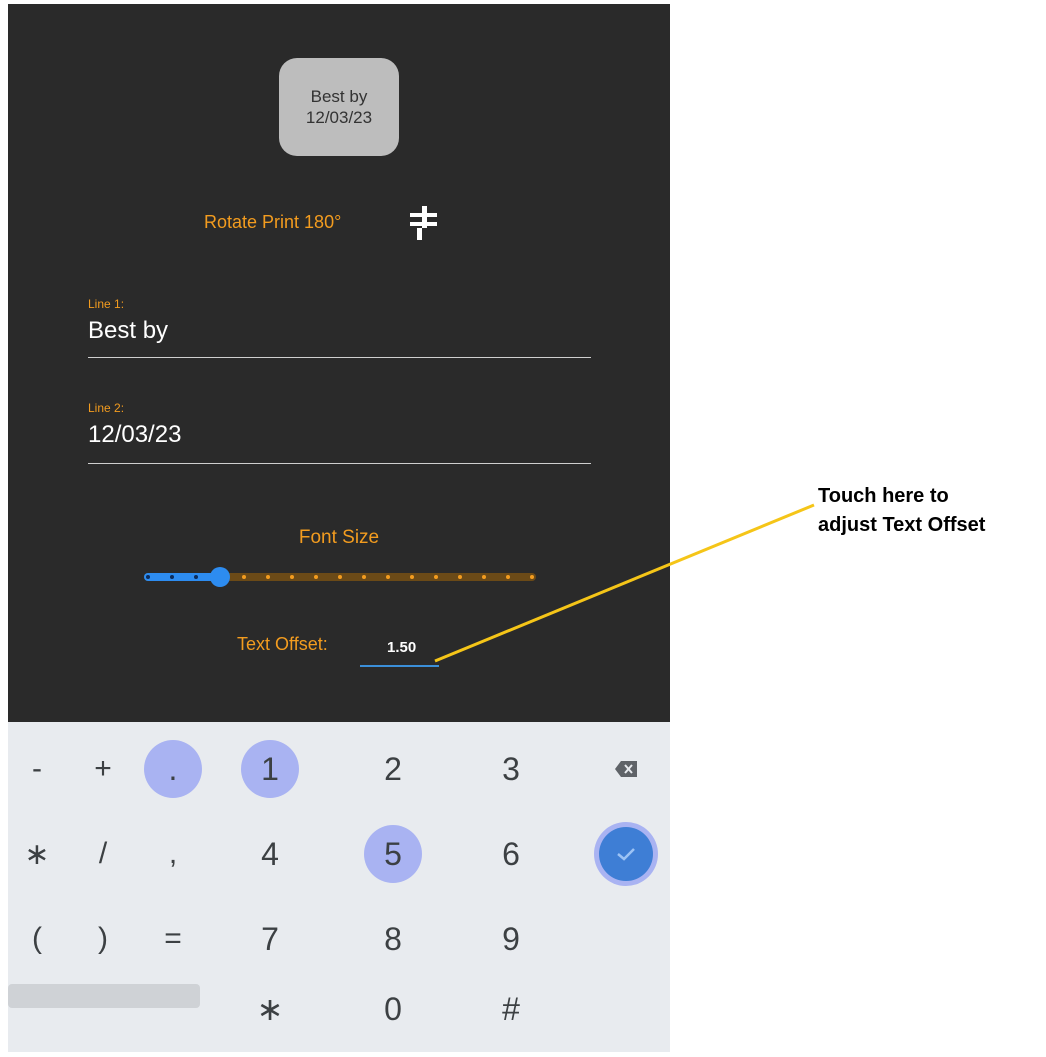 The image size is (1046, 1057). I want to click on annotation-line2: adjust Text Offset, so click(902, 525).